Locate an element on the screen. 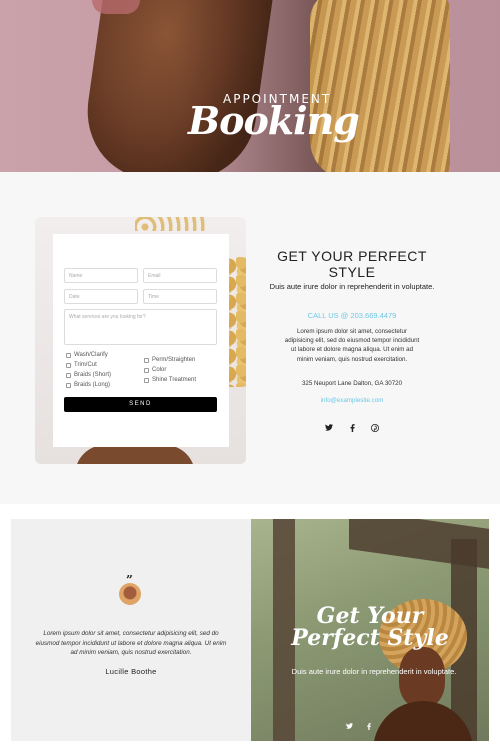 The height and width of the screenshot is (751, 500). services-textarea: What services are you looking for? is located at coordinates (140, 327).